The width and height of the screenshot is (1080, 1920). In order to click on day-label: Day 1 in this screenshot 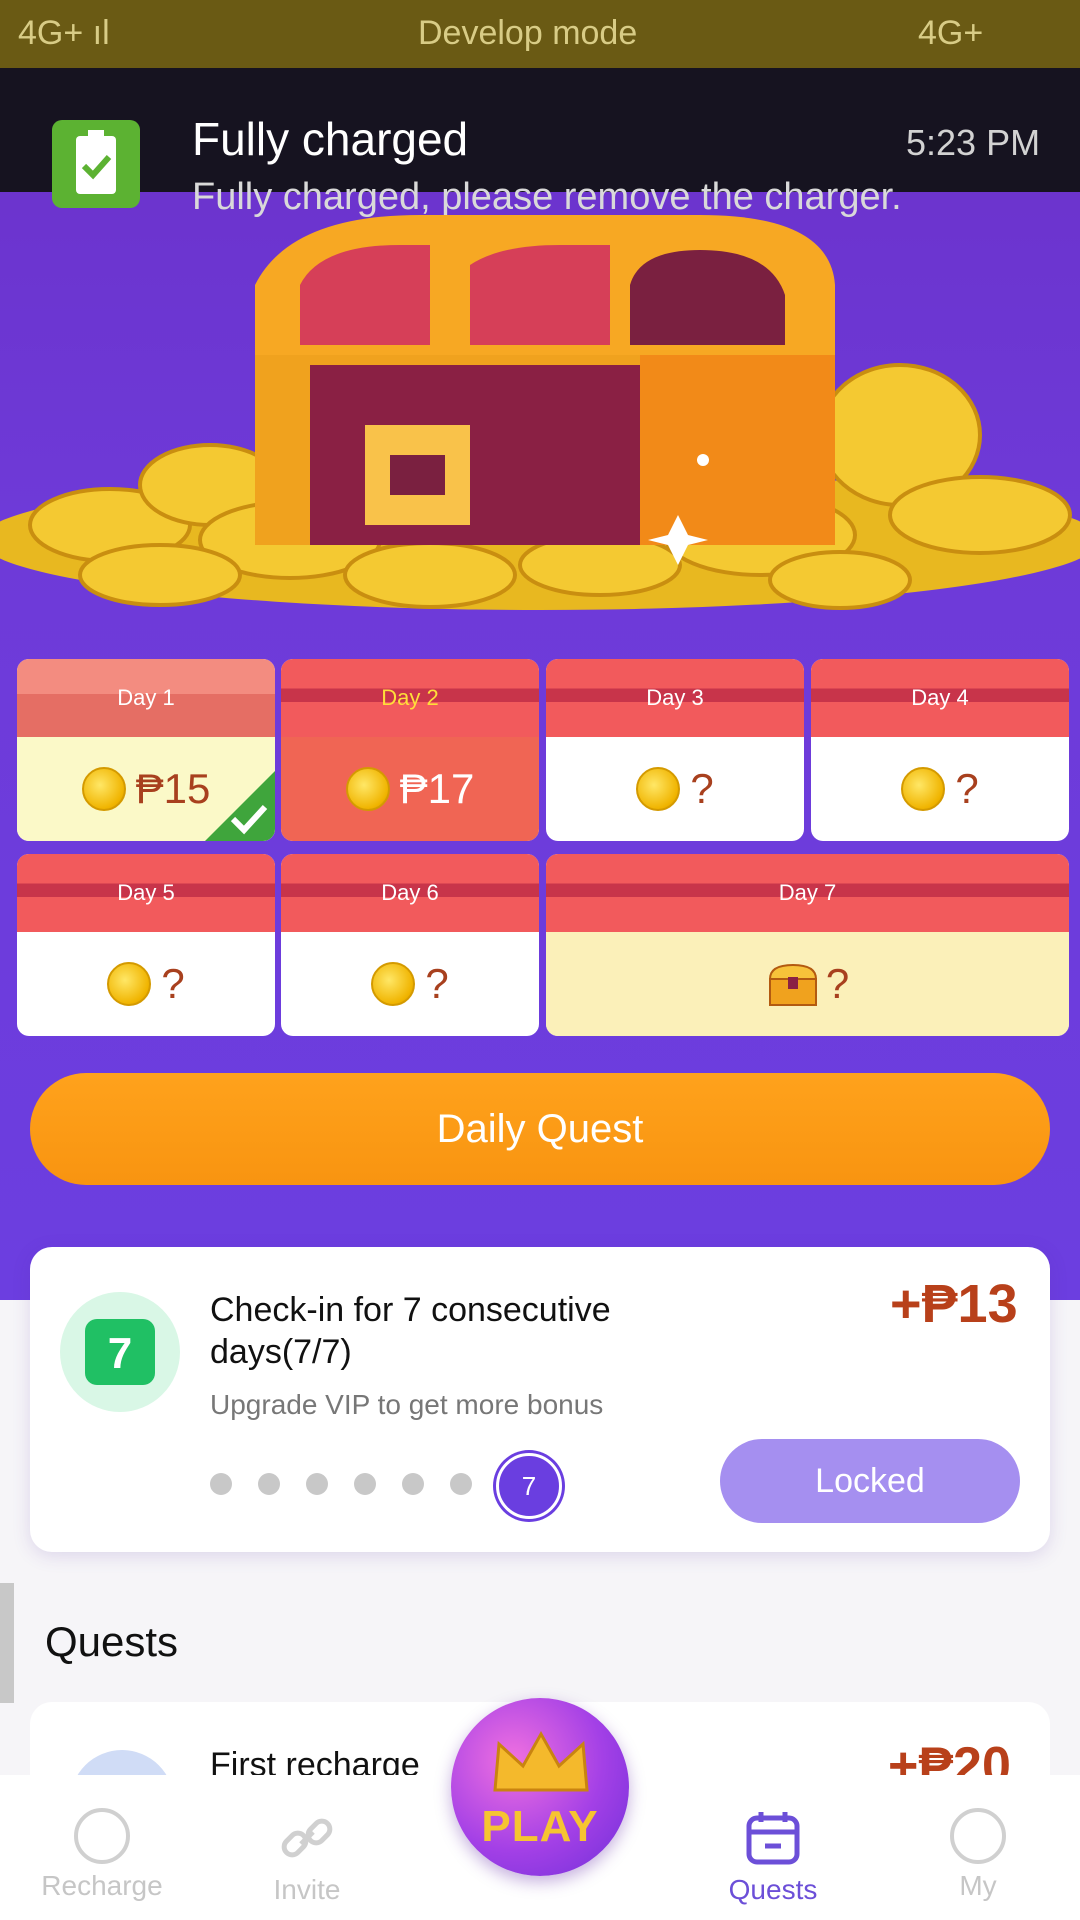, I will do `click(146, 698)`.